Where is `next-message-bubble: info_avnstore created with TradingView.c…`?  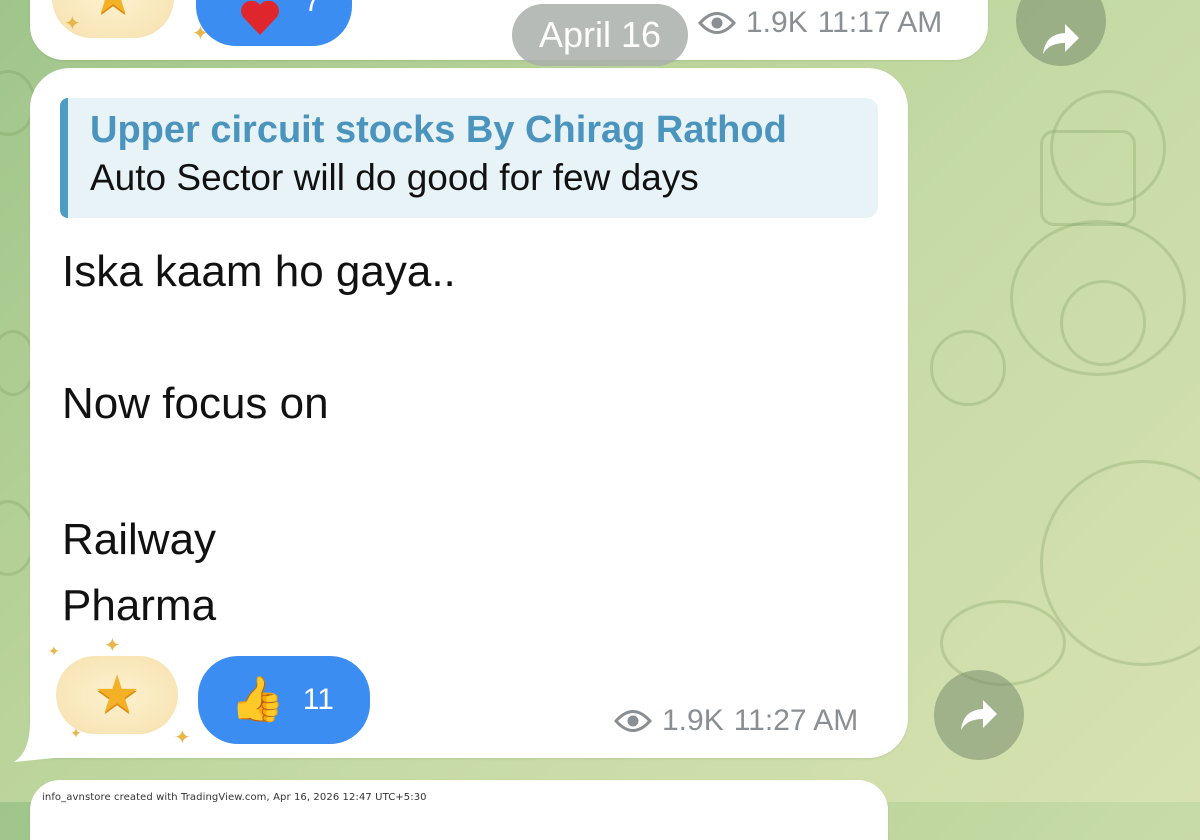
next-message-bubble: info_avnstore created with TradingView.c… is located at coordinates (459, 810).